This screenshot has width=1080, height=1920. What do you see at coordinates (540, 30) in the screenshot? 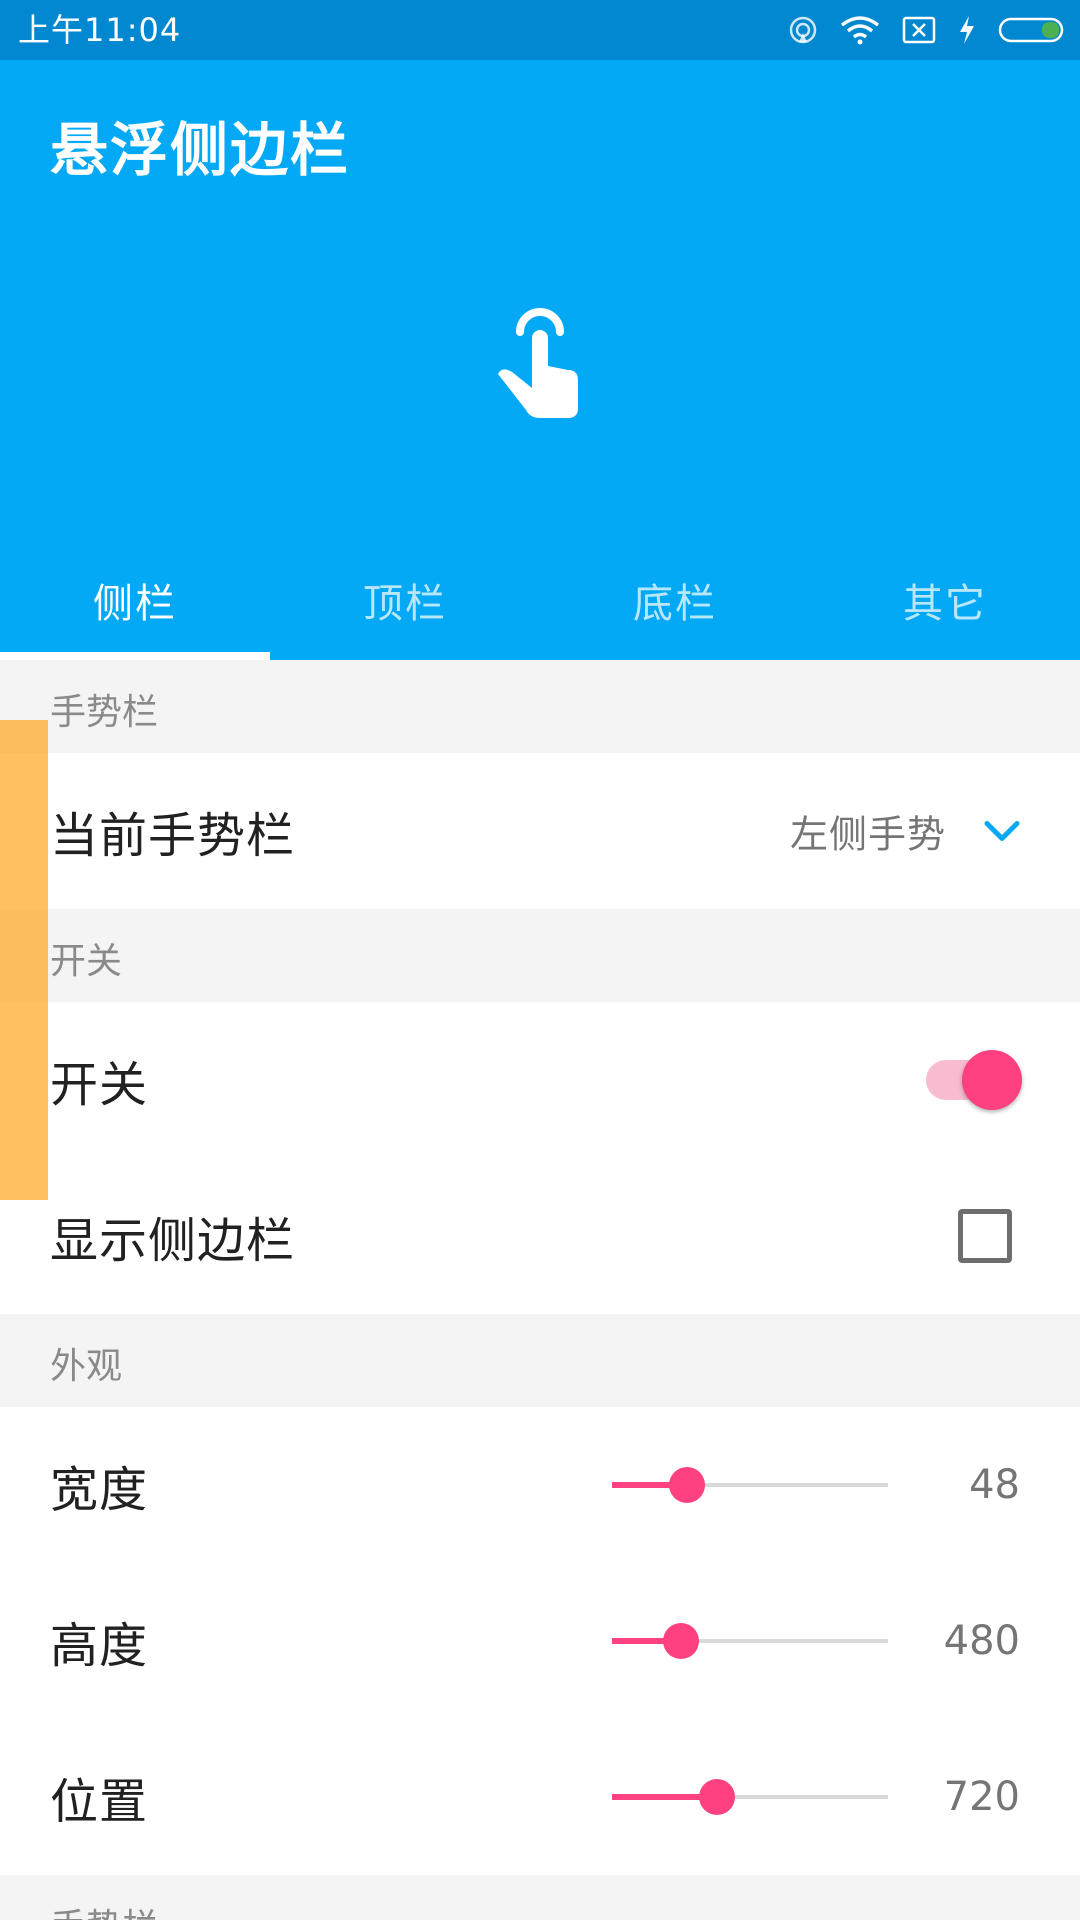
I see `status-bar: 上午11:04` at bounding box center [540, 30].